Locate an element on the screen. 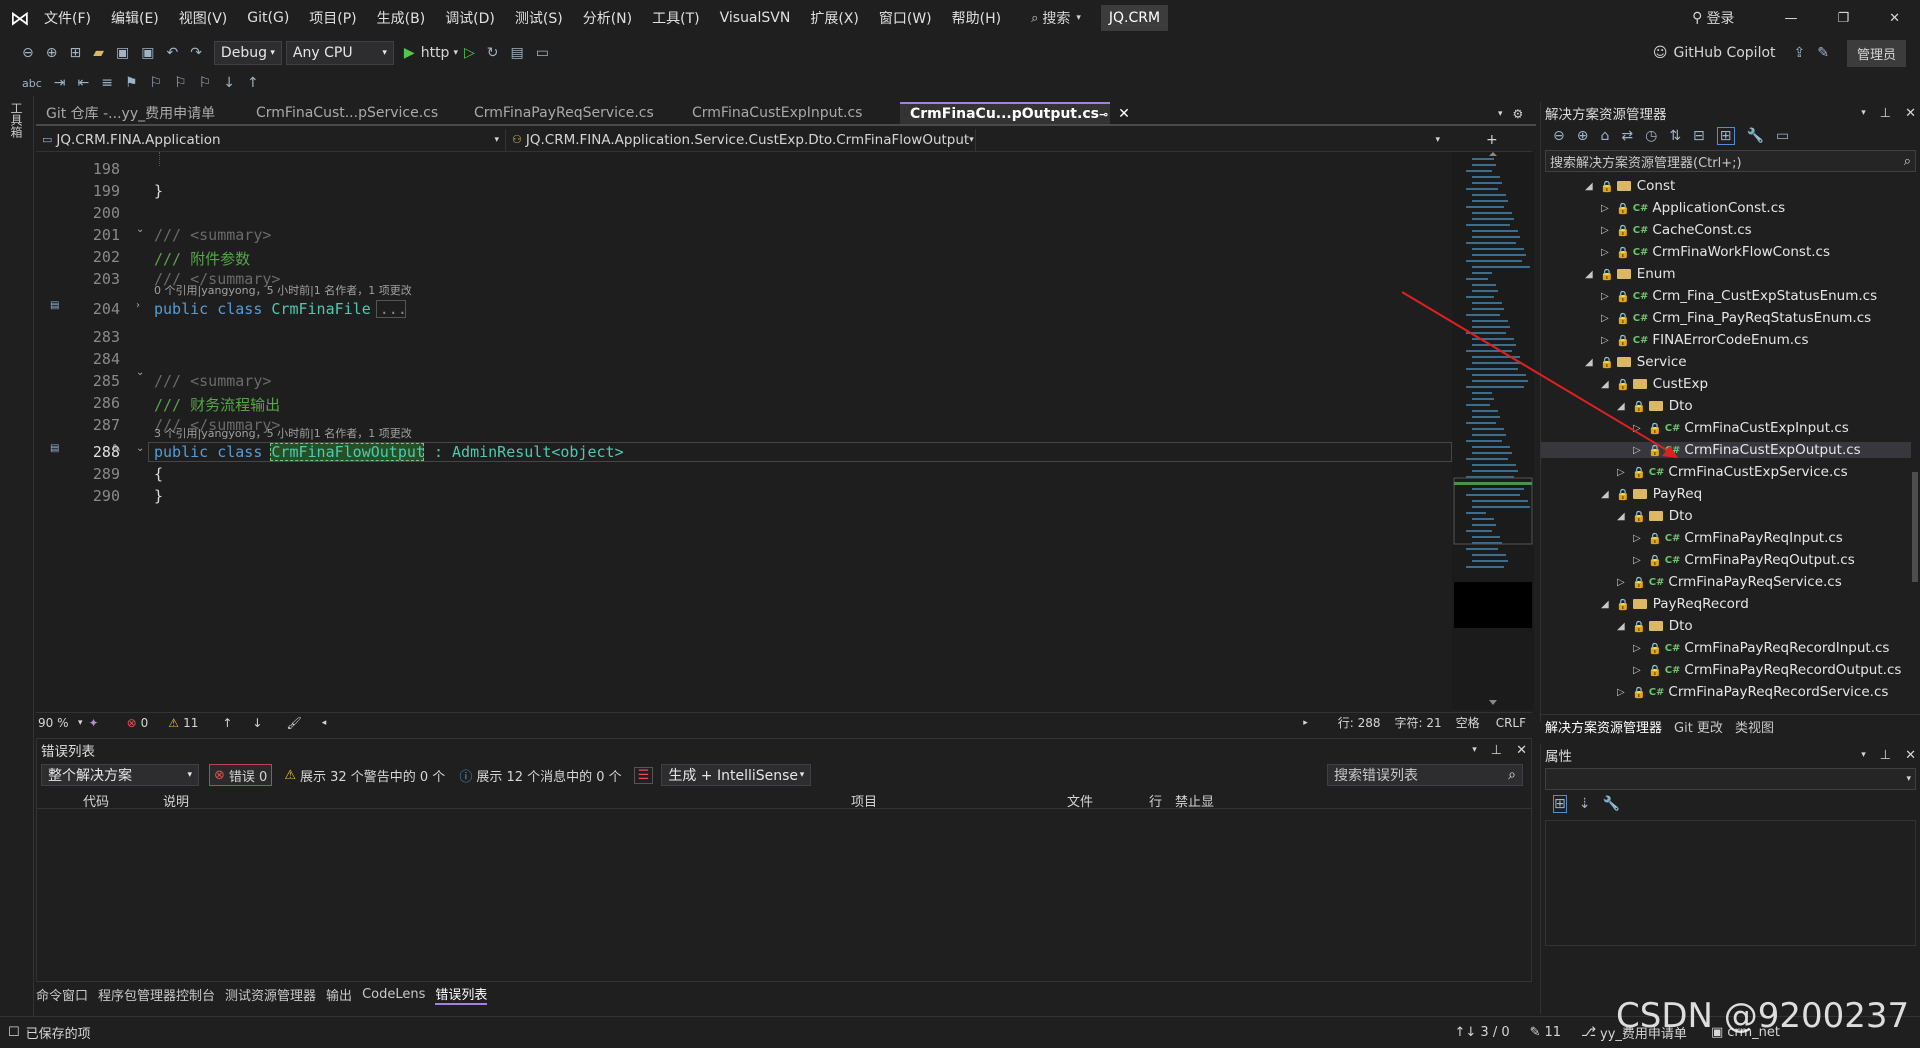  login-icon: ⚲ is located at coordinates (1697, 18).